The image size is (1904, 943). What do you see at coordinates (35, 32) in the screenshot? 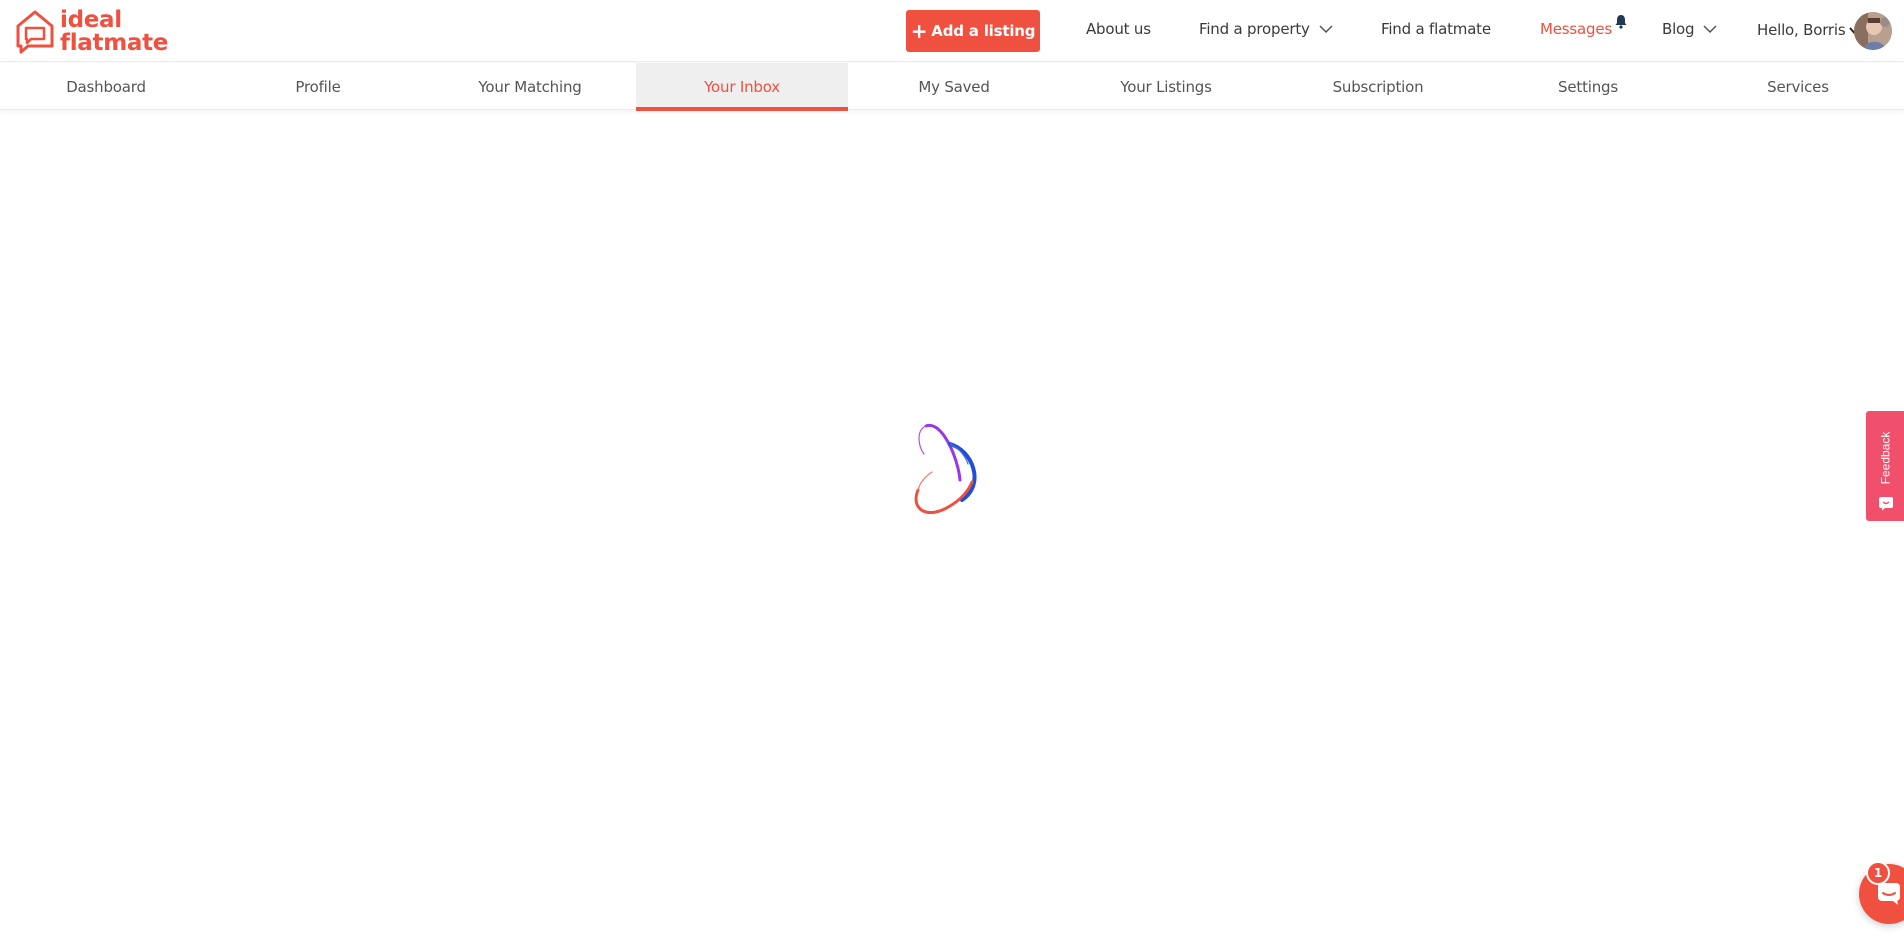
I see `house-chat-logo-icon` at bounding box center [35, 32].